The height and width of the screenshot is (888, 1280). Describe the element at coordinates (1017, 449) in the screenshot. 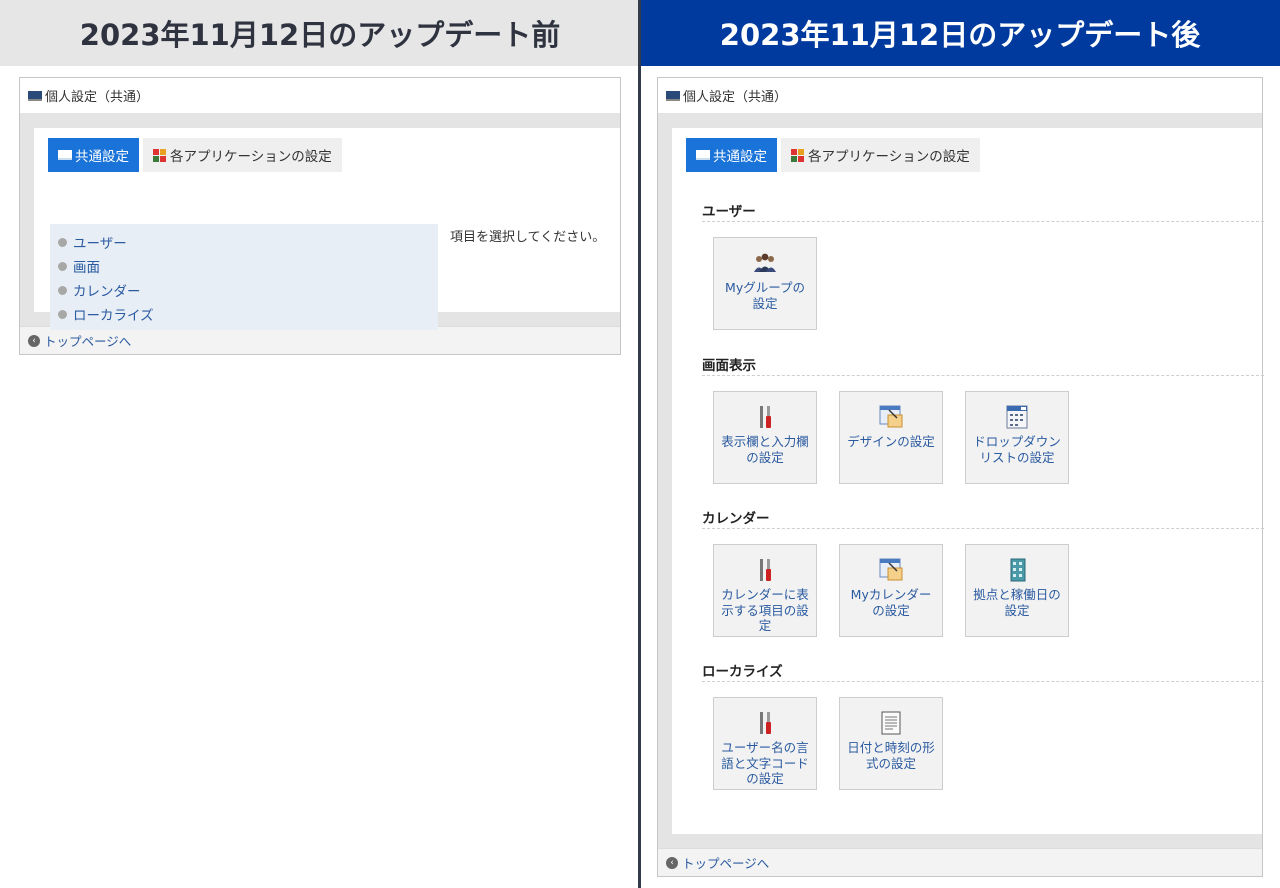

I see `card-label: ドロップダウン リストの設定` at that location.